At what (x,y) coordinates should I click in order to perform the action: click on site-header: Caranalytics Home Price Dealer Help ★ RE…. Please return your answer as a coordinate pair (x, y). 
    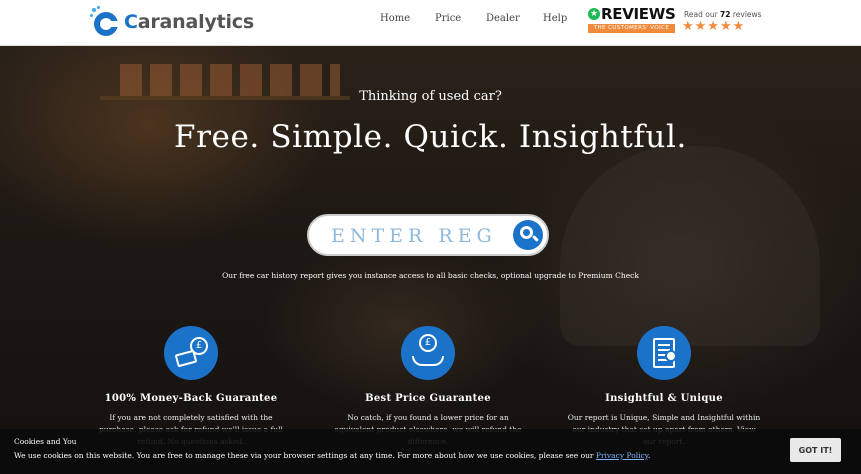
    Looking at the image, I should click on (430, 23).